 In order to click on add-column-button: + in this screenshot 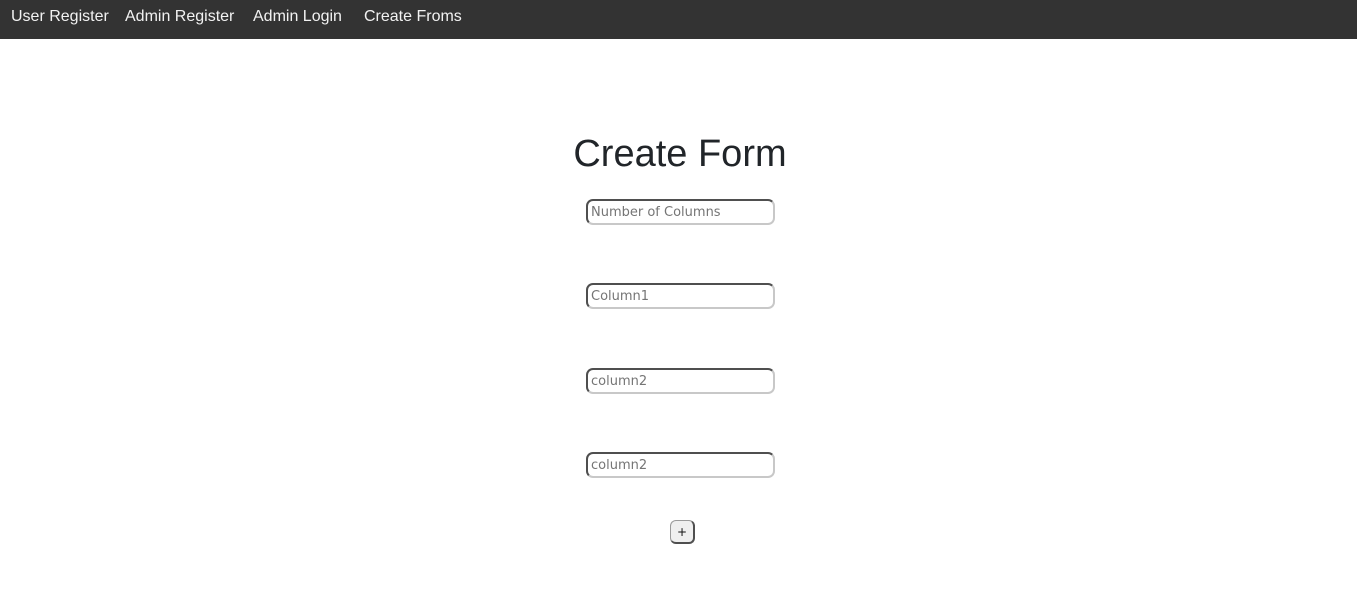, I will do `click(682, 532)`.